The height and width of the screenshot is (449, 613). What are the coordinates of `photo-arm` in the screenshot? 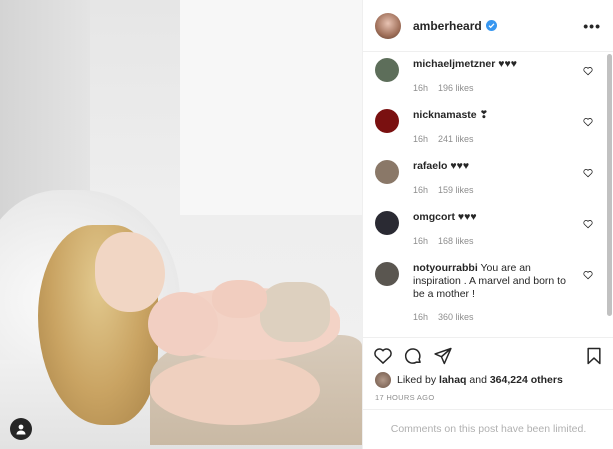 It's located at (235, 390).